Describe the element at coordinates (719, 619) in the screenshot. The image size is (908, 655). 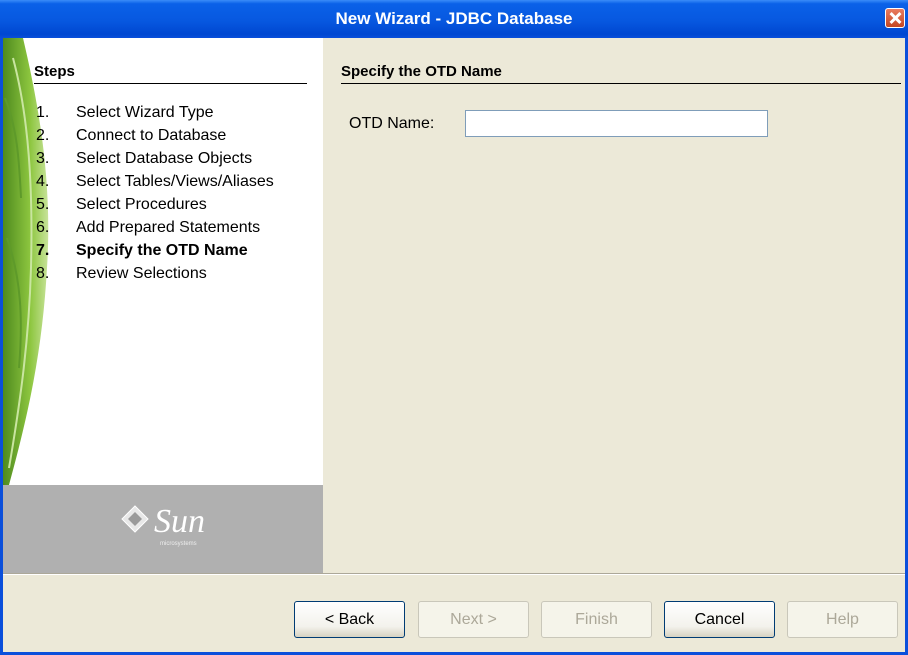
I see `cancel-button: Cancel` at that location.